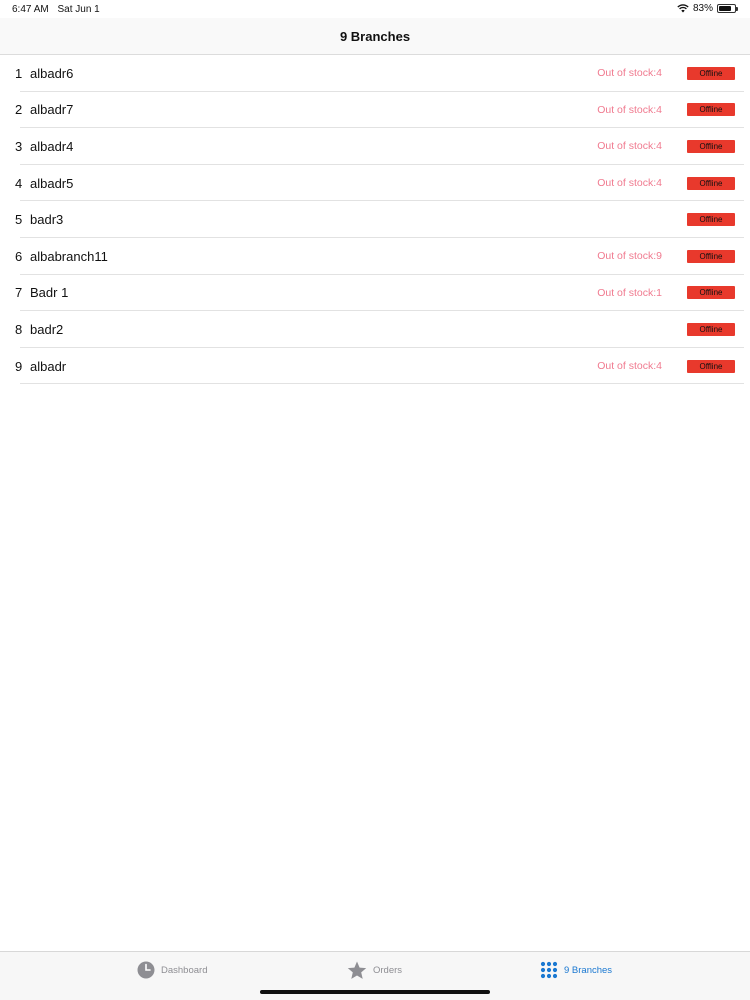 Image resolution: width=750 pixels, height=1000 pixels. I want to click on out-of-stock-label: Out of stock:1, so click(629, 292).